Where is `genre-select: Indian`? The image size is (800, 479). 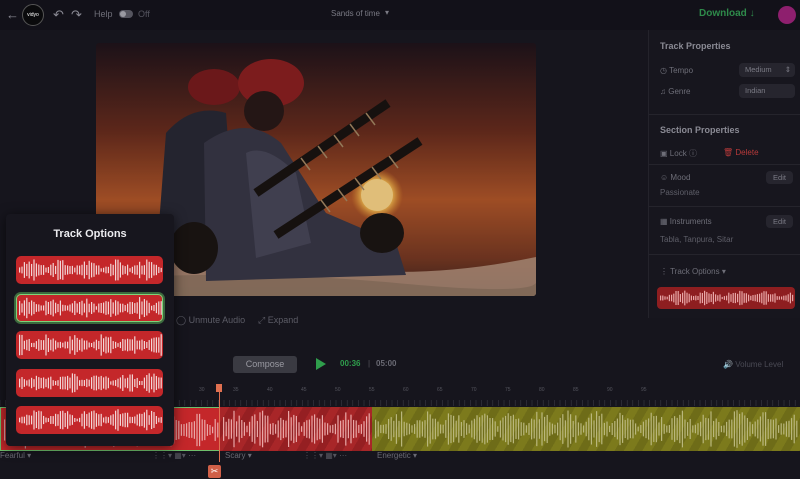
genre-select: Indian is located at coordinates (767, 91).